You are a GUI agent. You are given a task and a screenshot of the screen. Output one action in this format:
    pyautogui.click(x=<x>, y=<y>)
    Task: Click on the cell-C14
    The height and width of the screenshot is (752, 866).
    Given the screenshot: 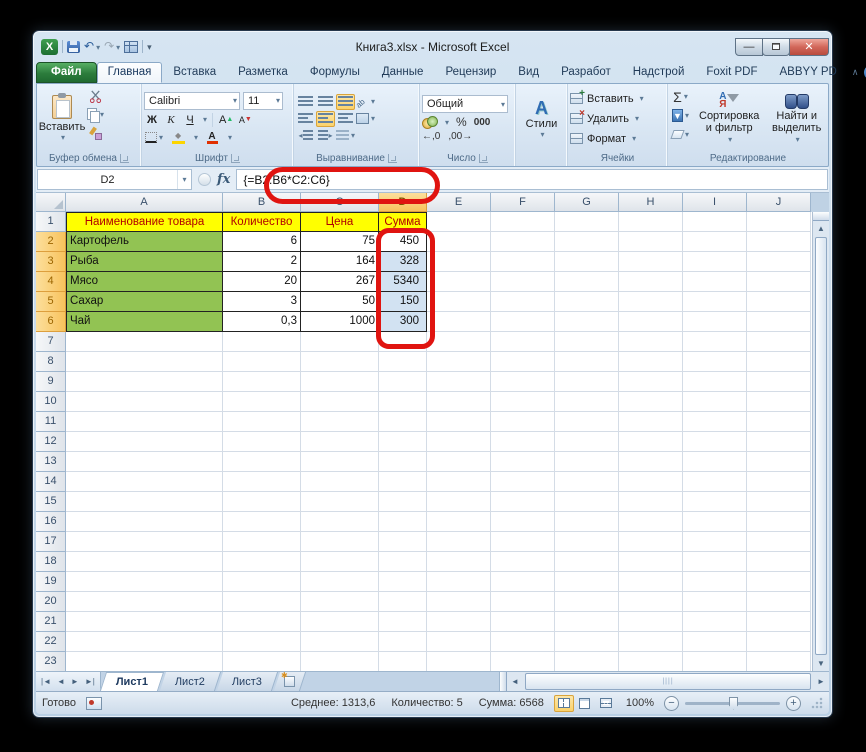 What is the action you would take?
    pyautogui.click(x=340, y=482)
    